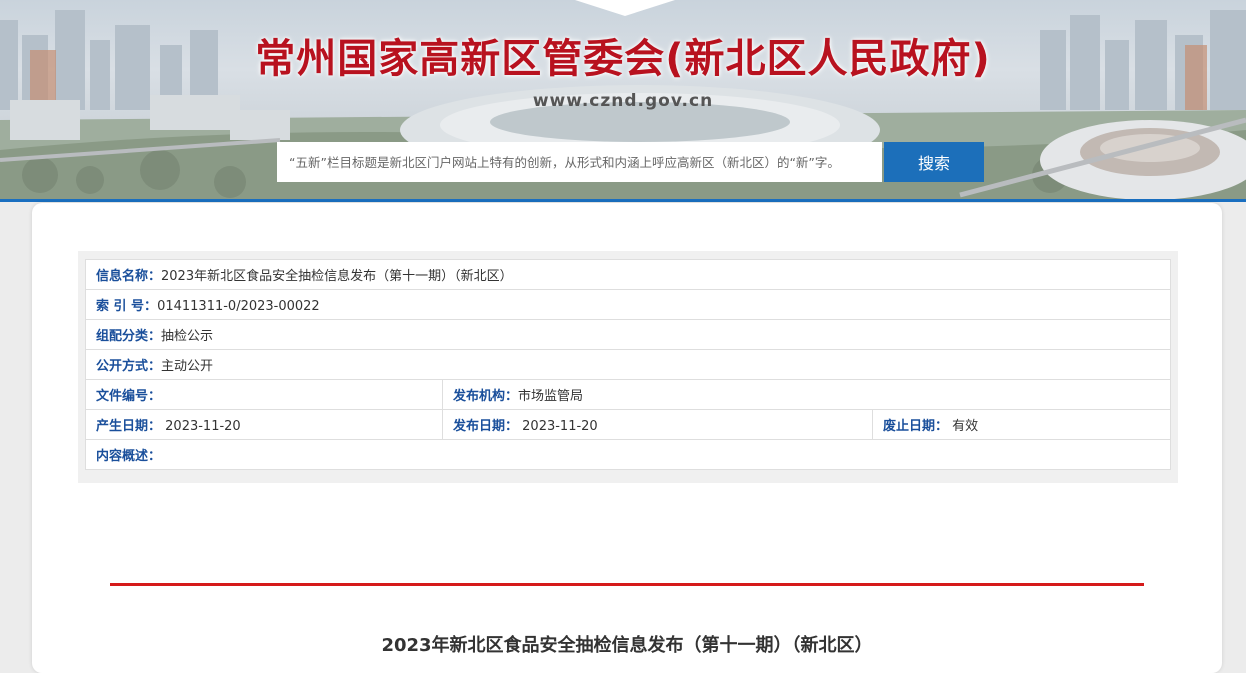 The image size is (1246, 673). What do you see at coordinates (129, 396) in the screenshot?
I see `info-docno-label: 文件编号：` at bounding box center [129, 396].